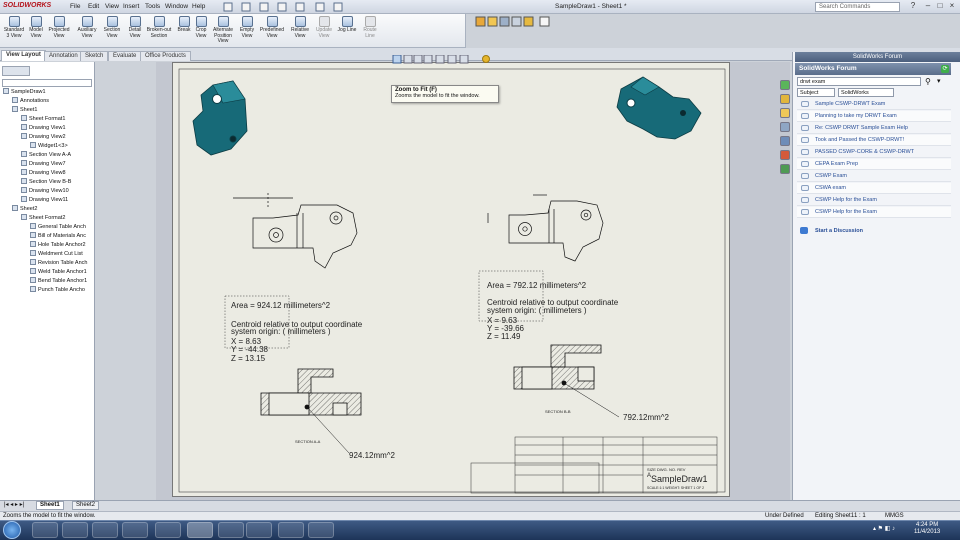 The width and height of the screenshot is (960, 540). I want to click on custom-properties-icon, so click(785, 155).